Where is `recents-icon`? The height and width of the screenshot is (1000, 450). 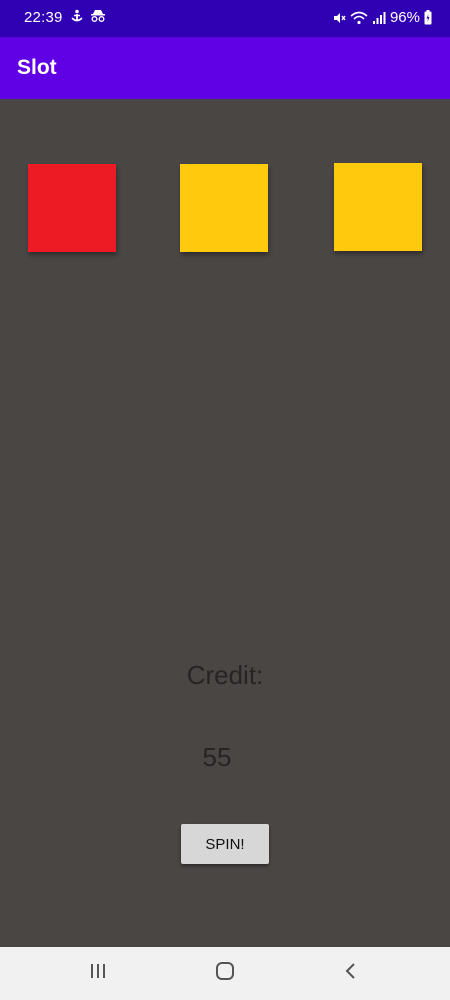
recents-icon is located at coordinates (98, 973).